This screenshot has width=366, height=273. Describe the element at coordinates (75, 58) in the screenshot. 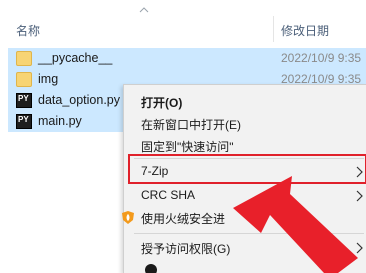

I see `file-name: __pycache__` at that location.